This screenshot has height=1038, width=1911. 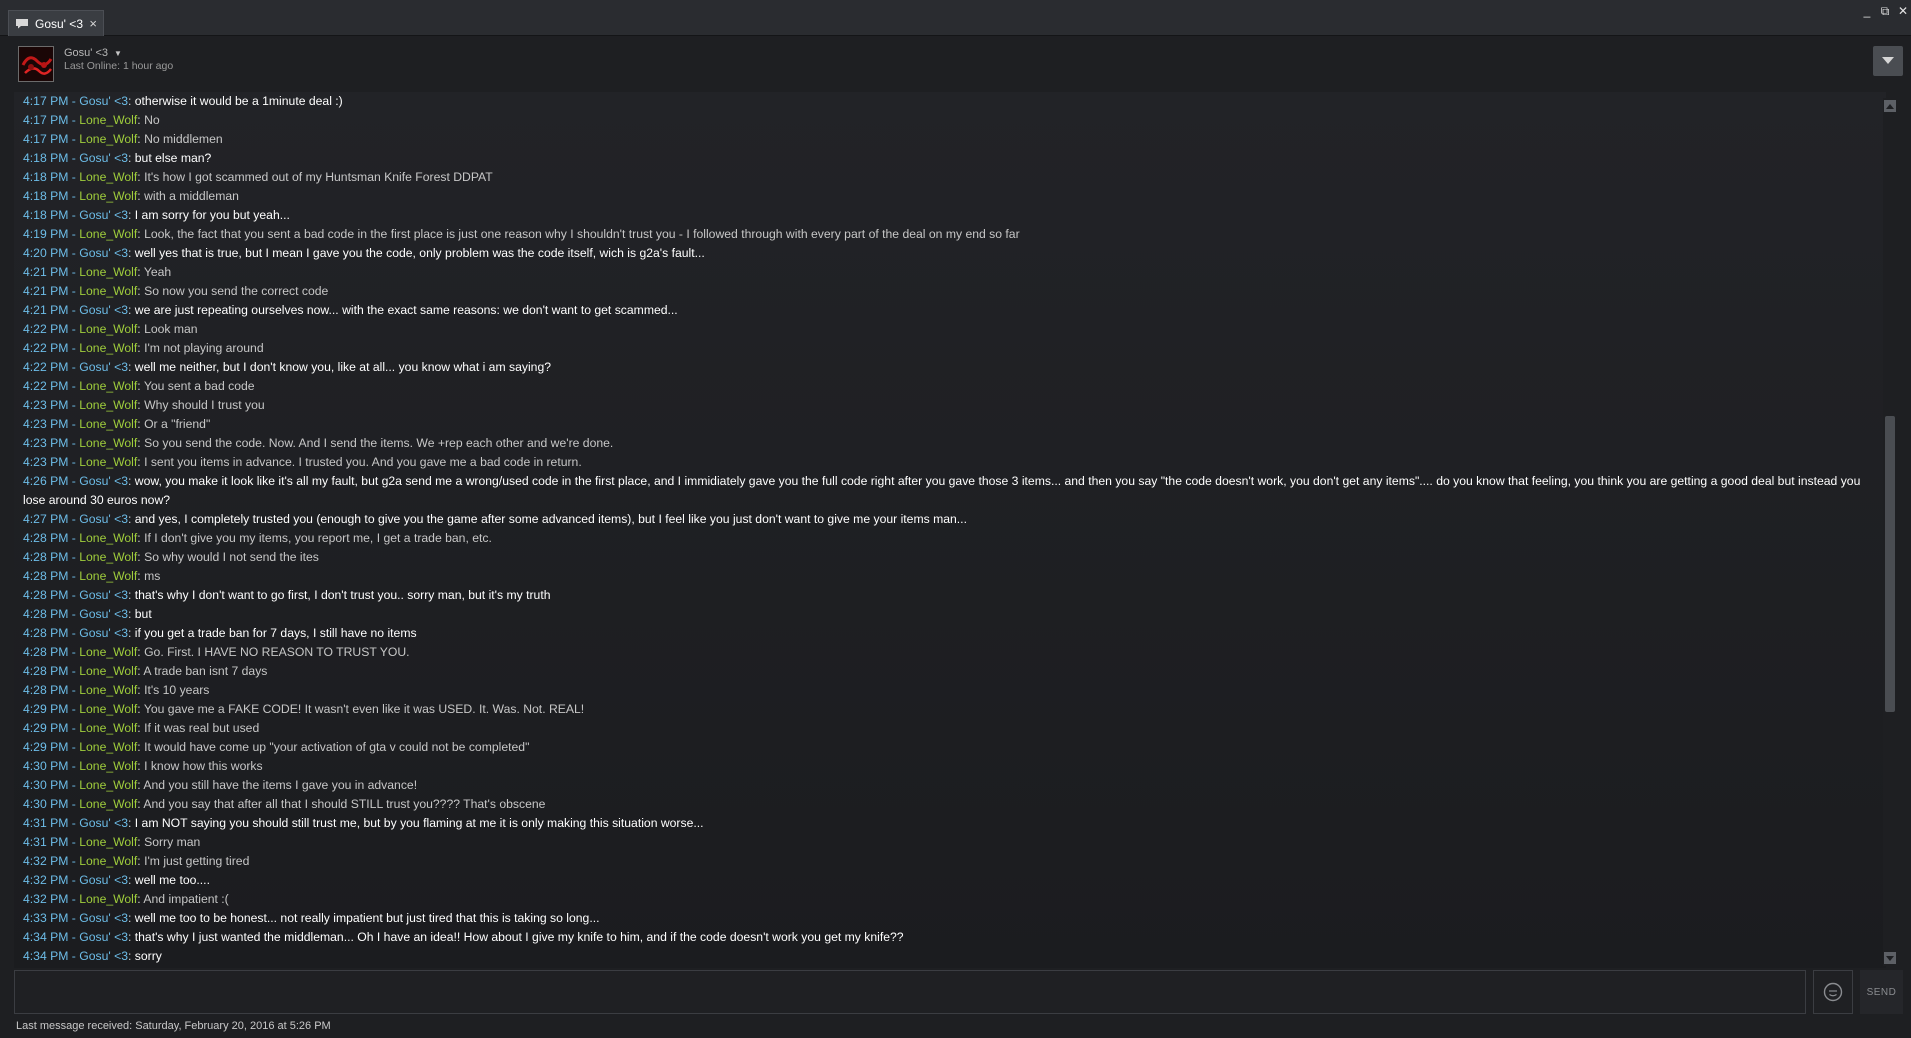 I want to click on friend-name: Gosu' <3, so click(x=86, y=53).